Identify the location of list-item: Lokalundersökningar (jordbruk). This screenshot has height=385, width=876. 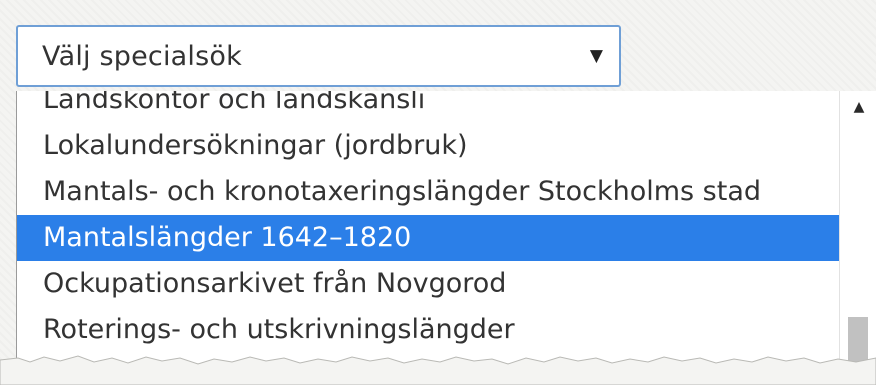
(428, 146).